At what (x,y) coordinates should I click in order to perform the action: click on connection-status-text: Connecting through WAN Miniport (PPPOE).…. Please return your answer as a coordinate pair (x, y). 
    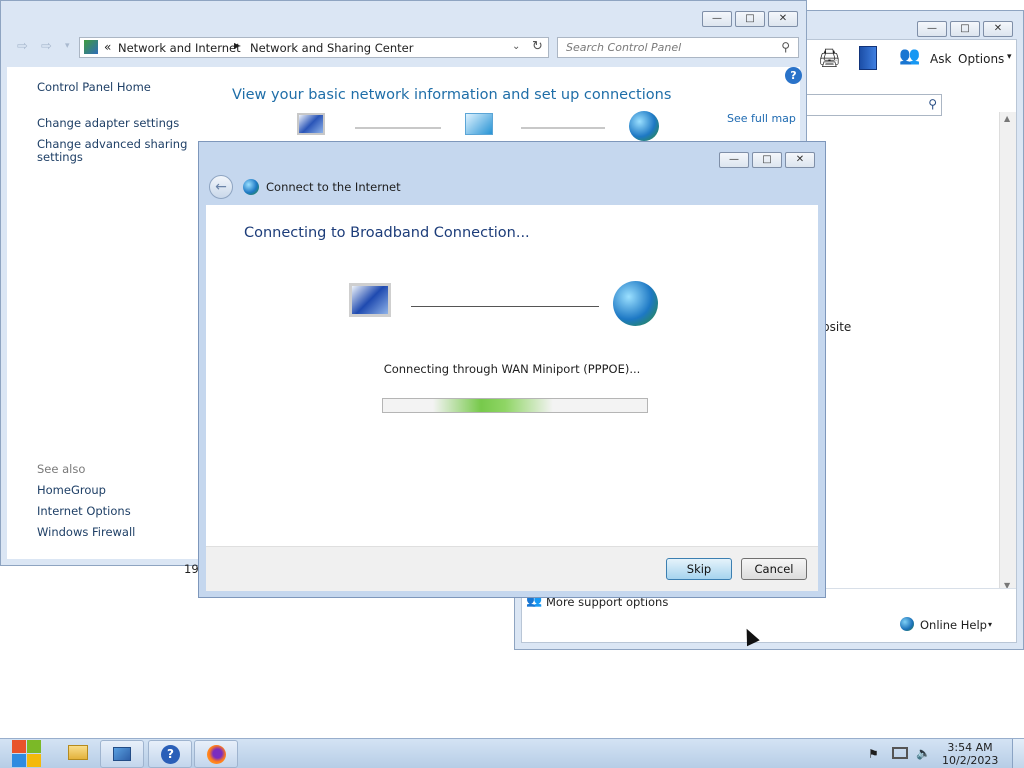
    Looking at the image, I should click on (512, 369).